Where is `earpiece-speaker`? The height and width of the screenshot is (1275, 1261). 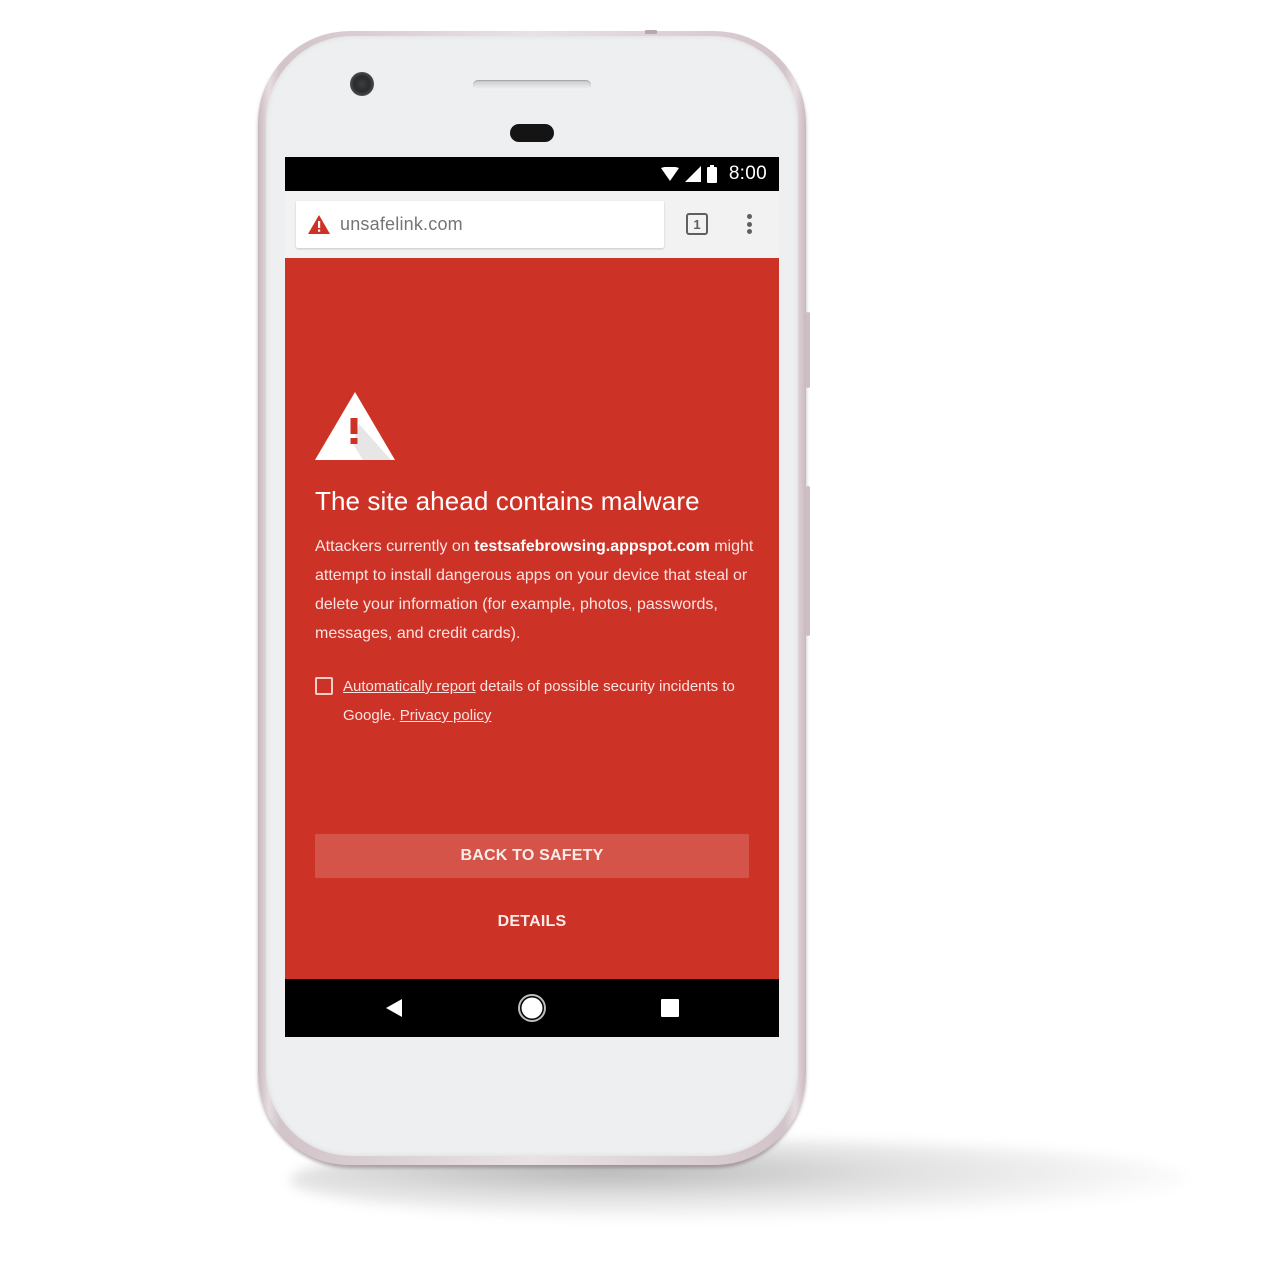 earpiece-speaker is located at coordinates (532, 85).